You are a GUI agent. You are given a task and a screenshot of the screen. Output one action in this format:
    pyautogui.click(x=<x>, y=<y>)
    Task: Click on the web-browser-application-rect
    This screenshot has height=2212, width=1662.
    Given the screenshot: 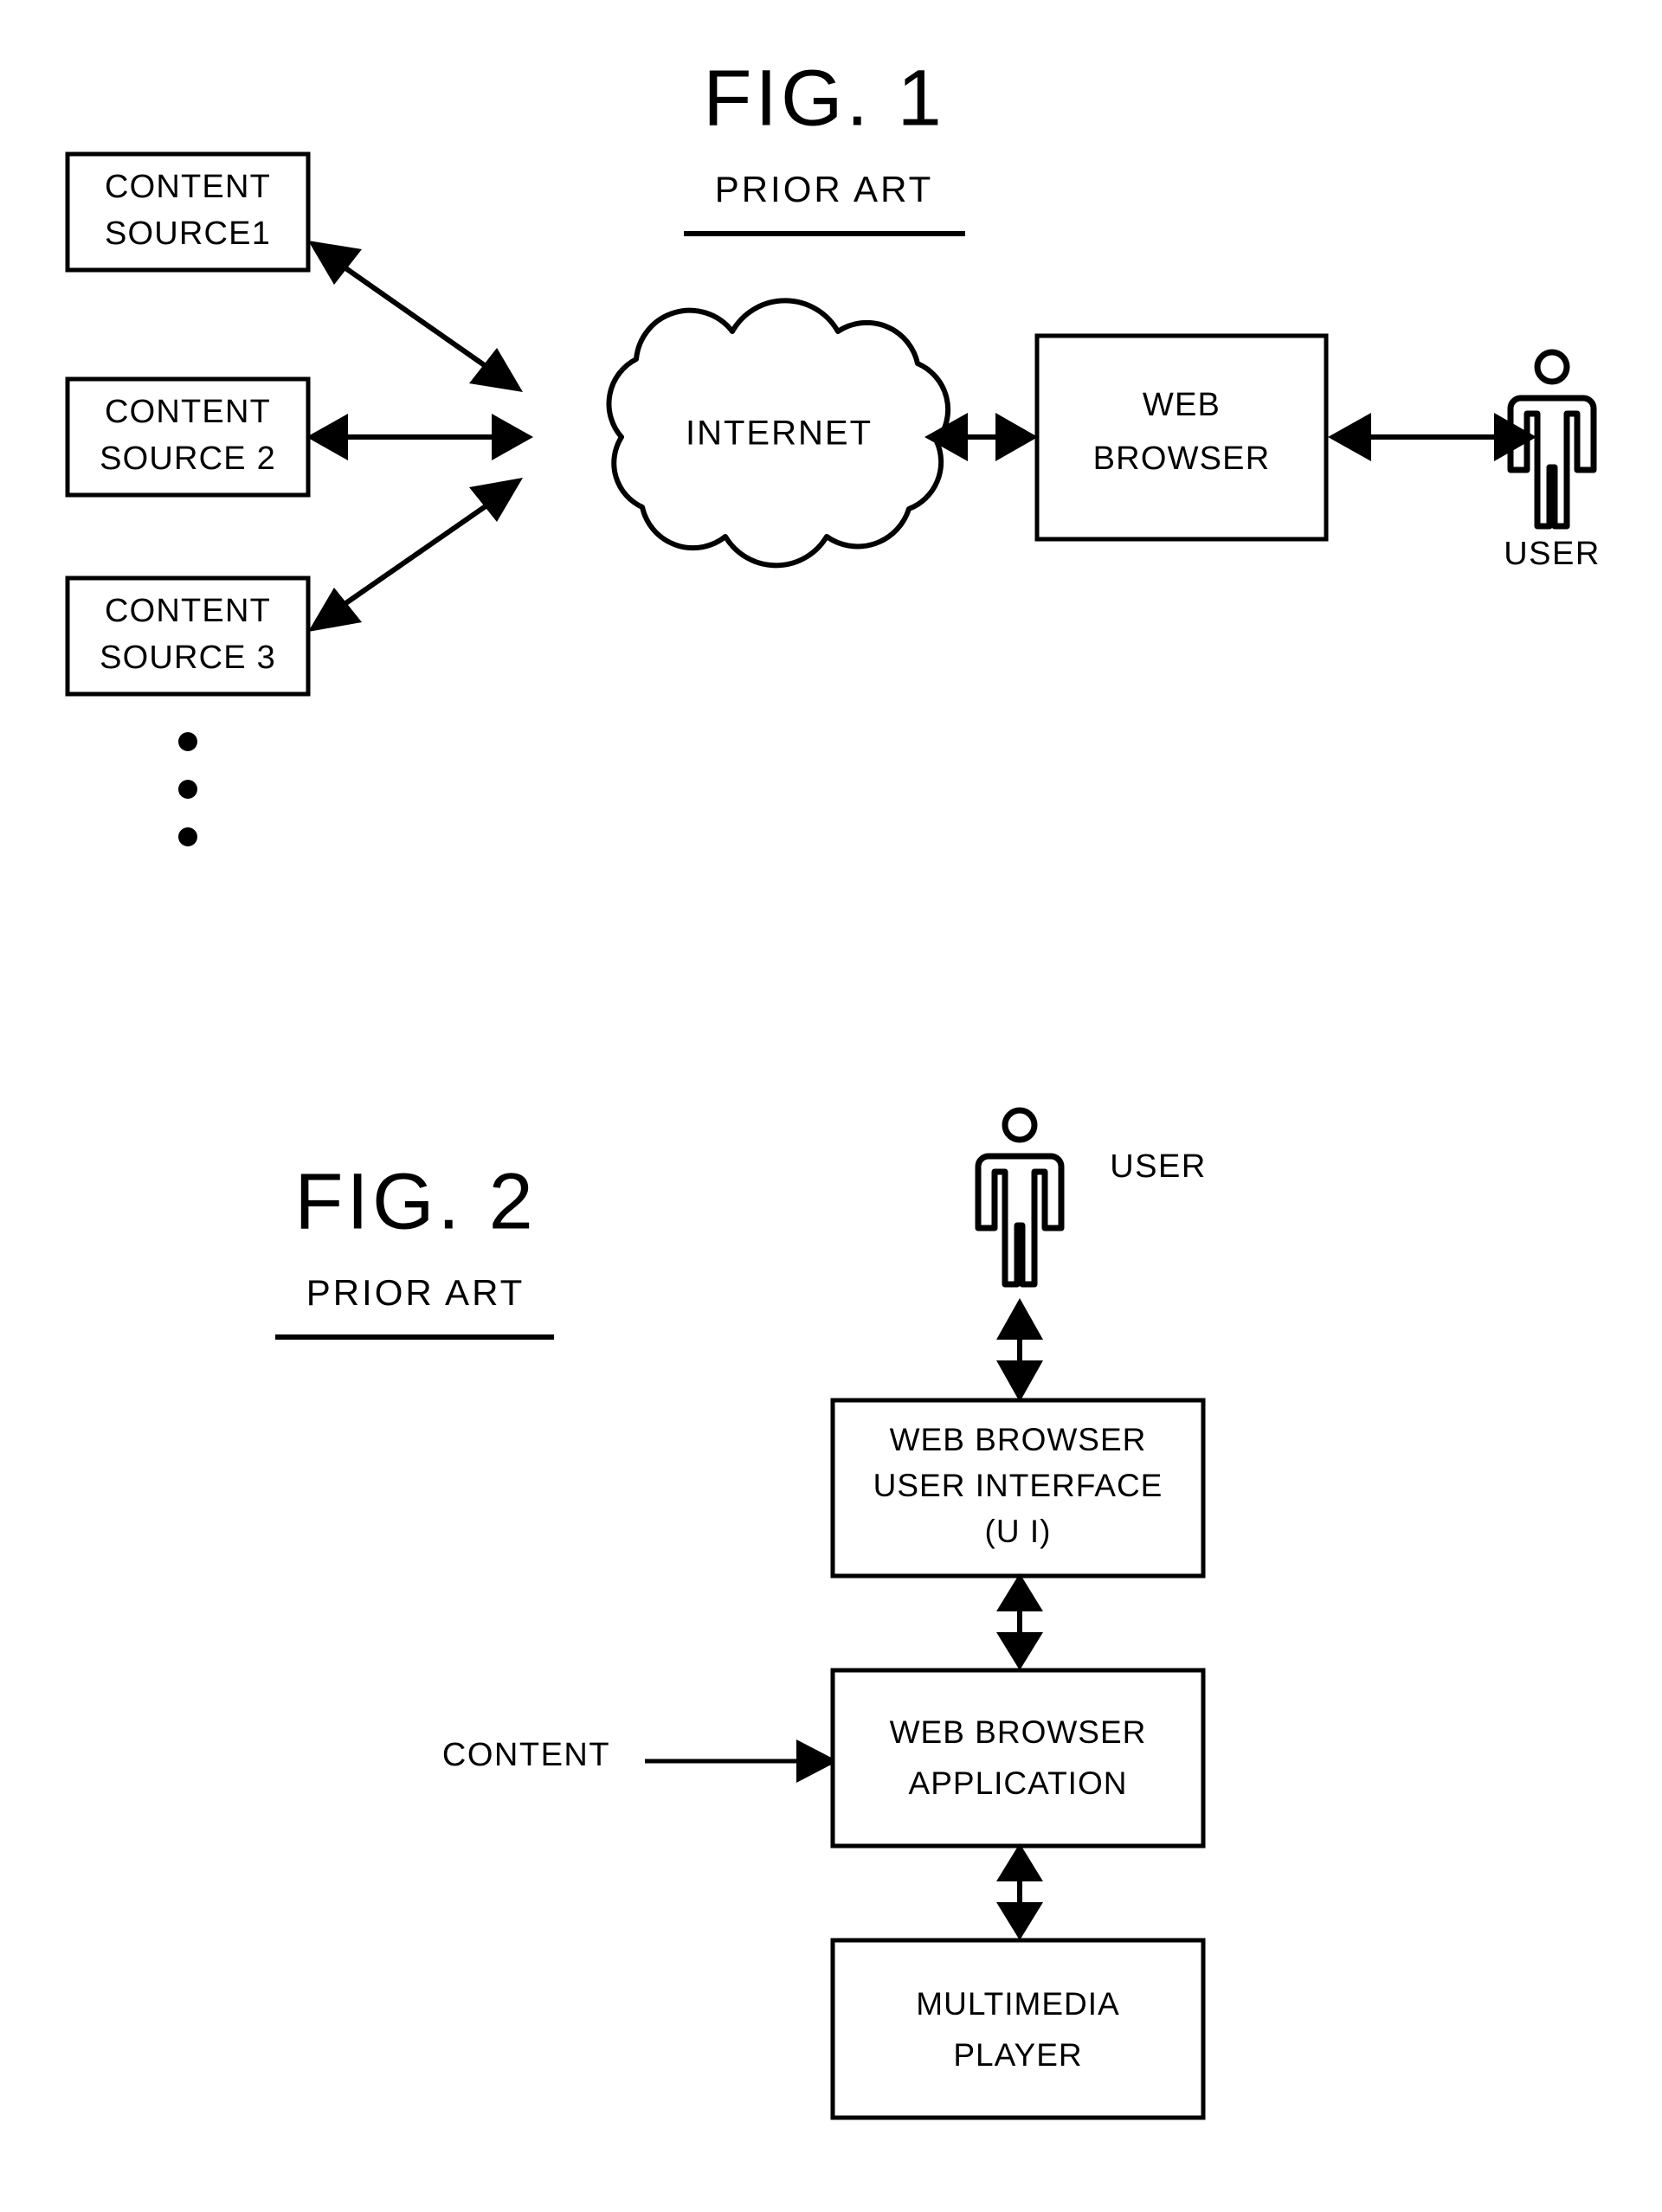 What is the action you would take?
    pyautogui.click(x=1018, y=1758)
    